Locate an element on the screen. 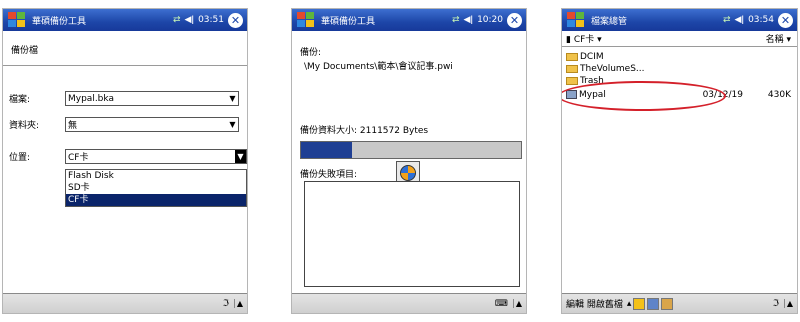  up-folder-icon is located at coordinates (639, 303).